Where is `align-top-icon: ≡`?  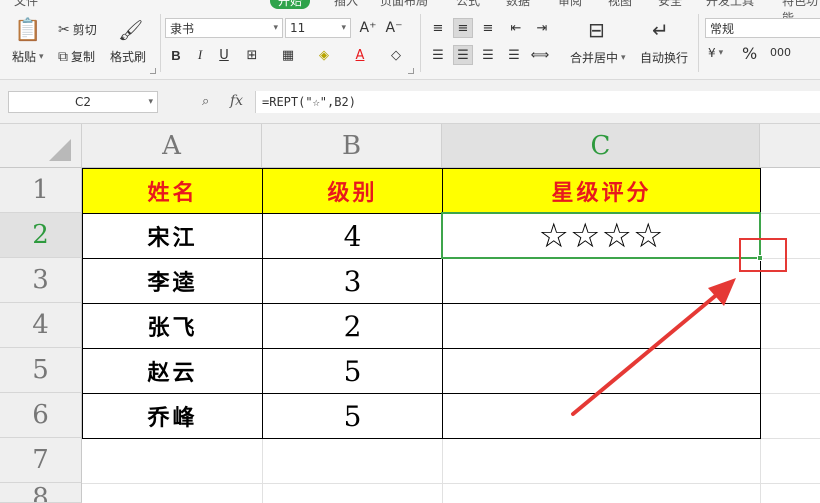 align-top-icon: ≡ is located at coordinates (438, 28).